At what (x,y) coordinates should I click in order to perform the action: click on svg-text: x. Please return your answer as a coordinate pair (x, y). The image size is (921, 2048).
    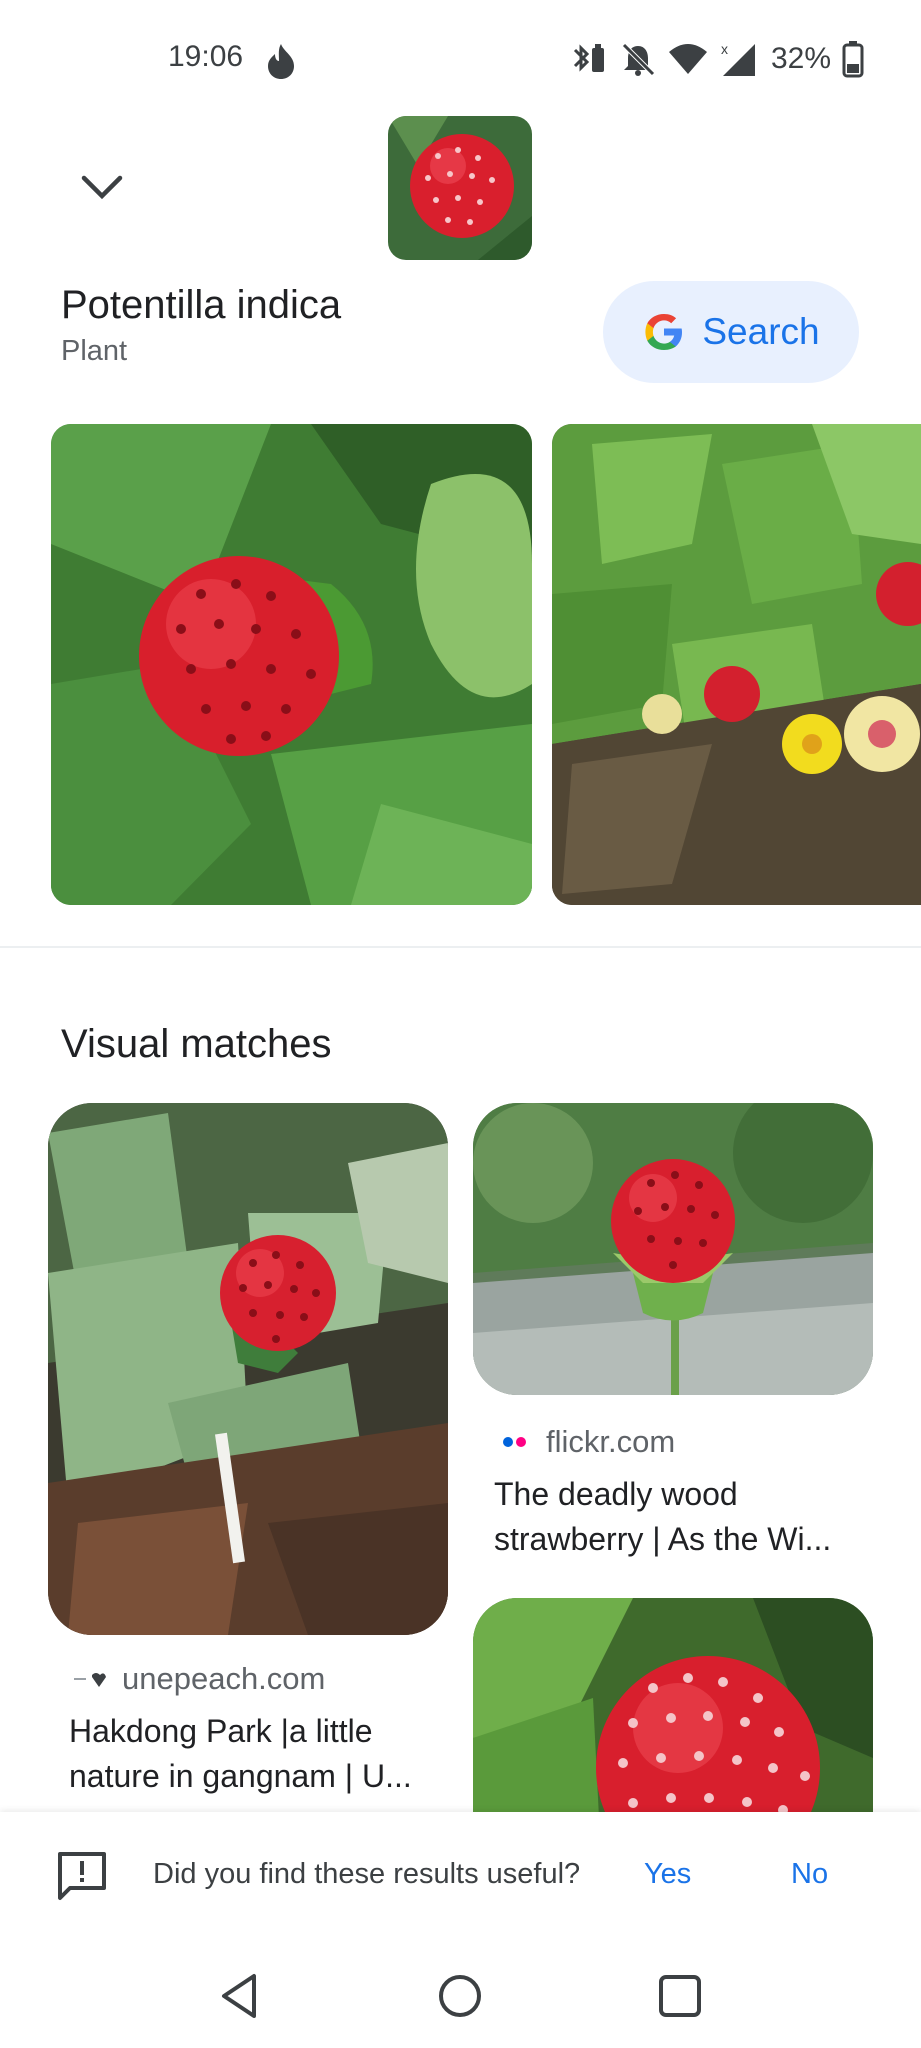
    Looking at the image, I should click on (724, 49).